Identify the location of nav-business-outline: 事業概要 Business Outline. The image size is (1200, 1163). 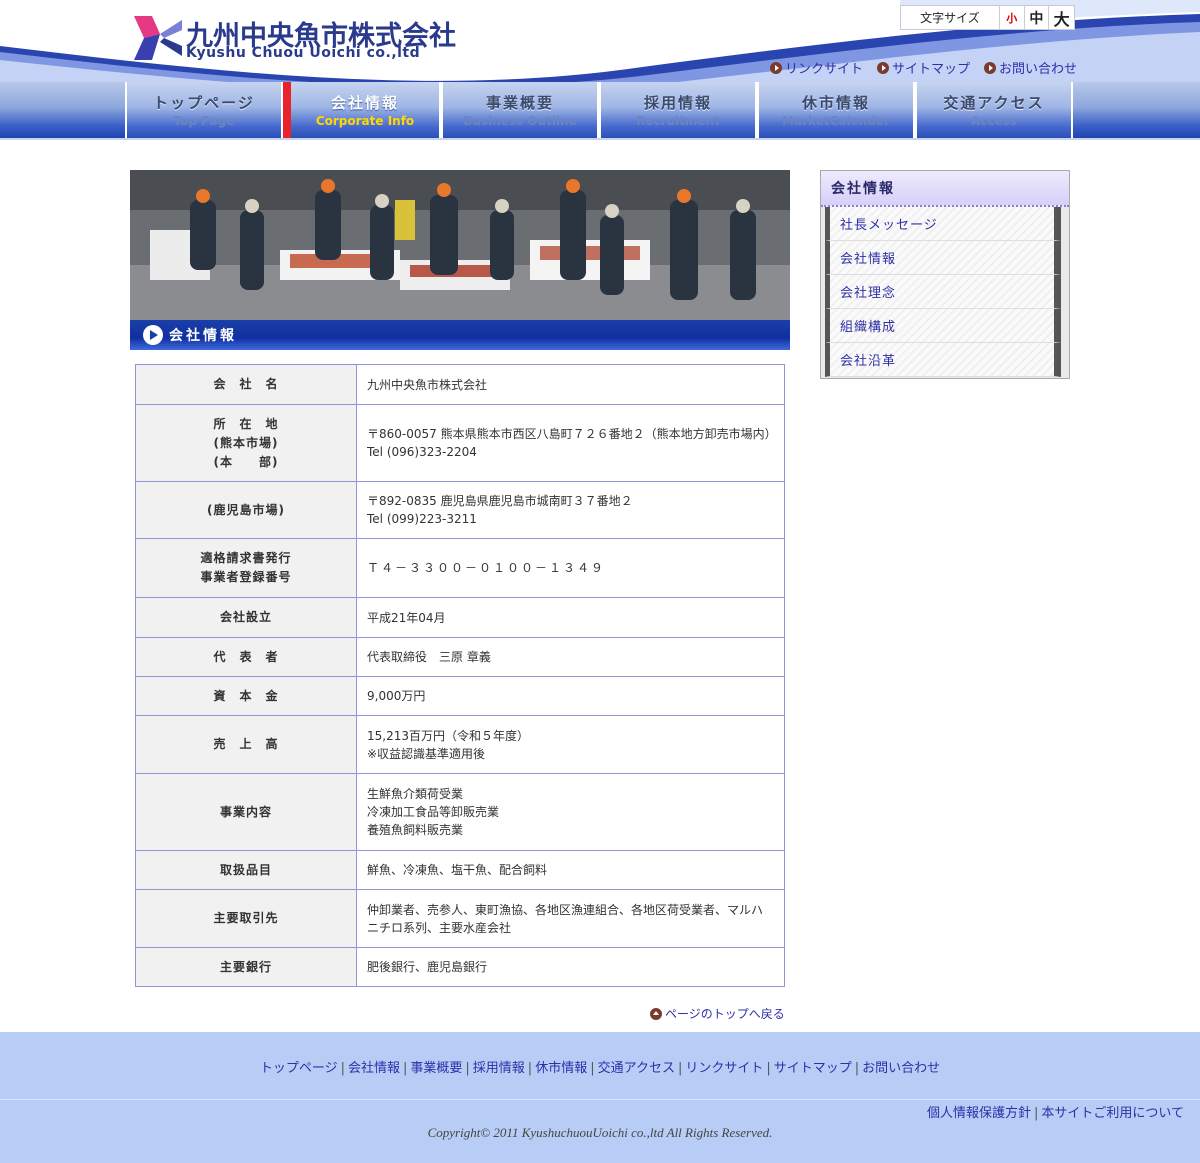
(520, 110).